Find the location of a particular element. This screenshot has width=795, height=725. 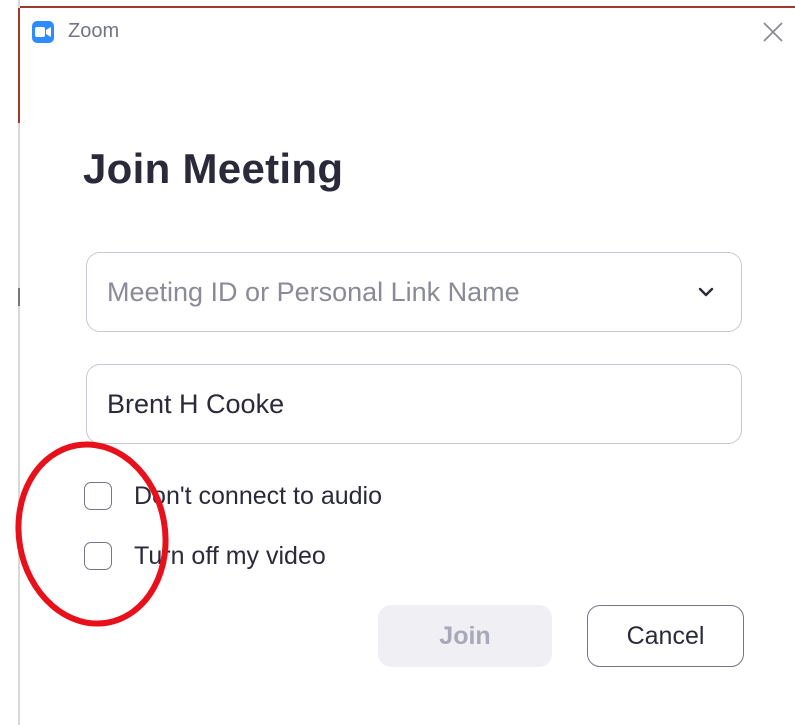

join-button: Join is located at coordinates (465, 636).